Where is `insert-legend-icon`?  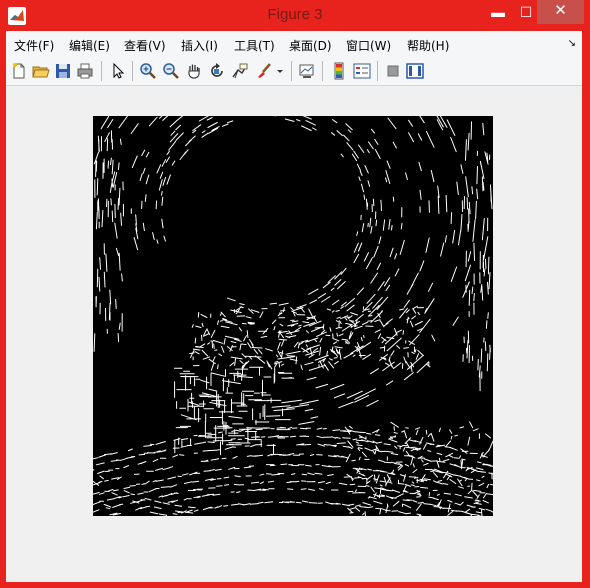
insert-legend-icon is located at coordinates (362, 71).